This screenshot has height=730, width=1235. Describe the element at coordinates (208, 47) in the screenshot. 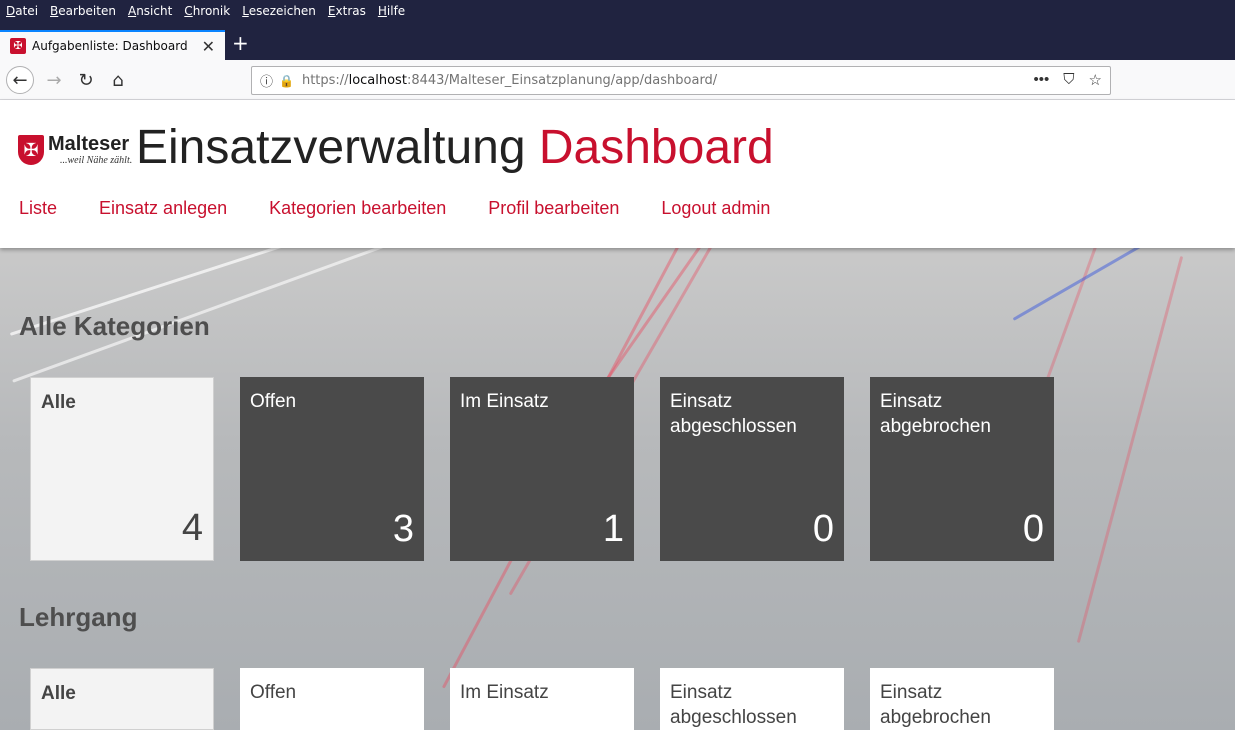

I see `close-tab-icon: ✕` at that location.